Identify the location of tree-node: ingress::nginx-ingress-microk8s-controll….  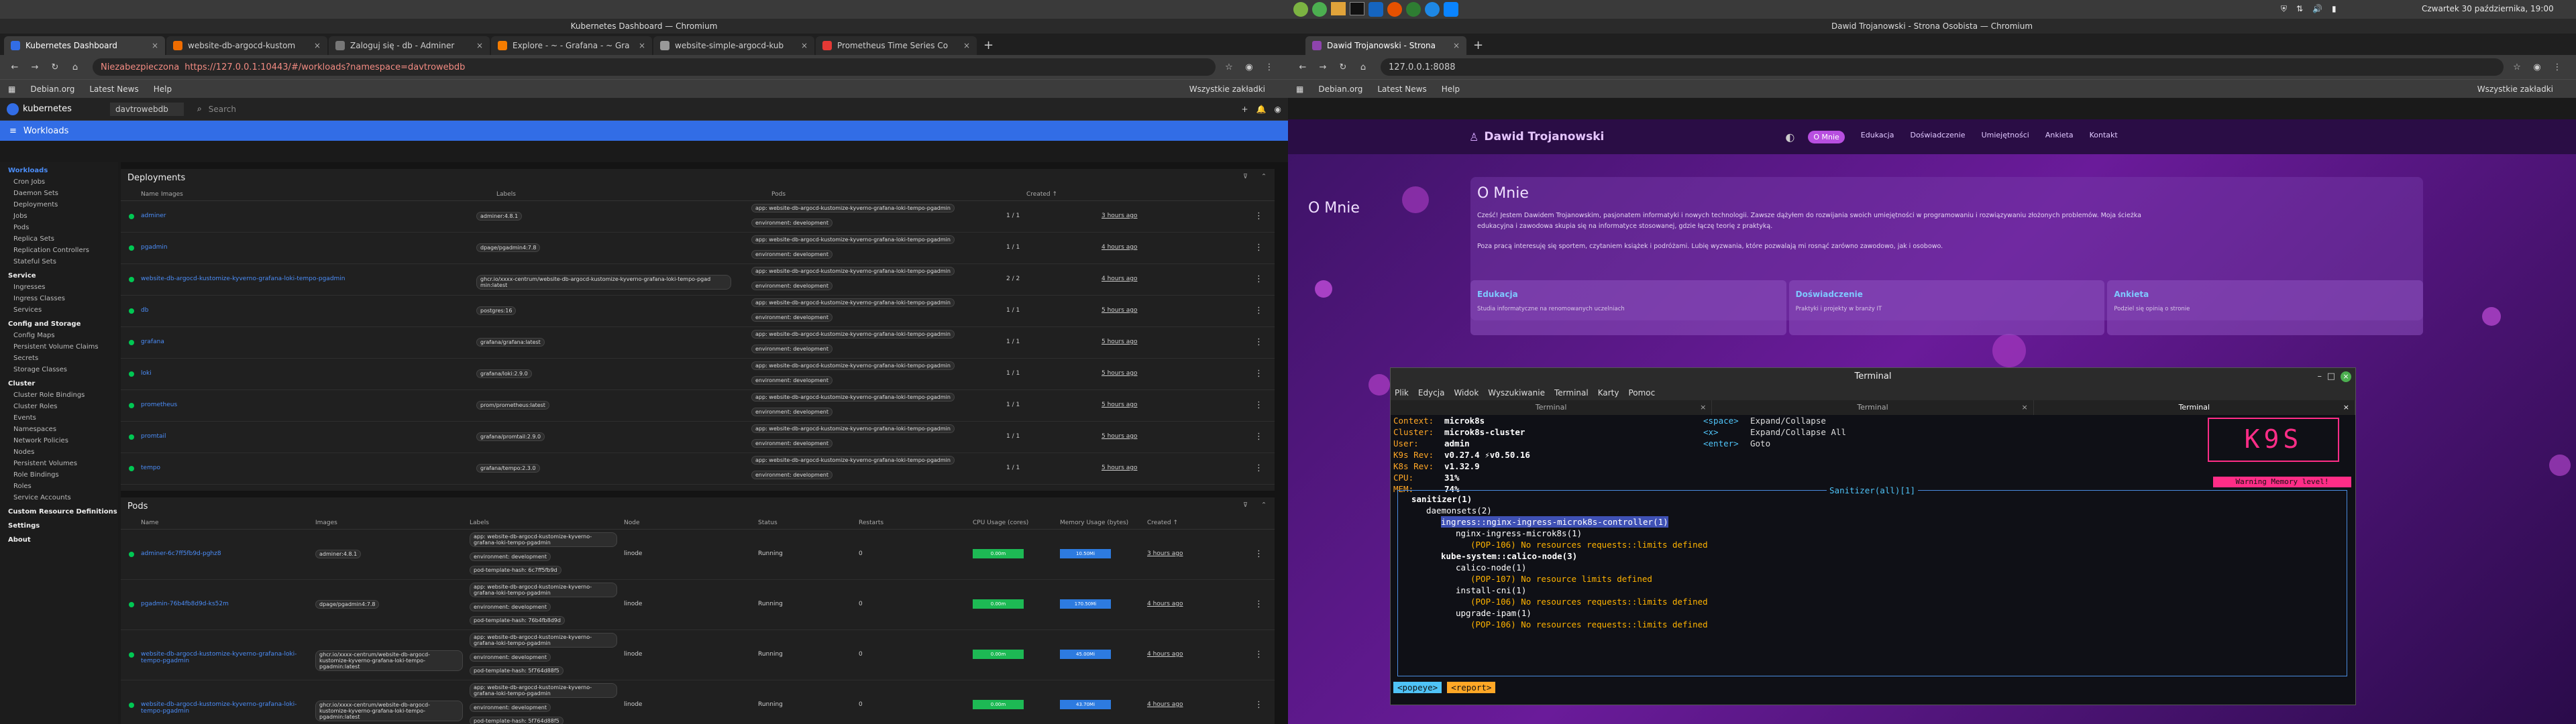
(1554, 522).